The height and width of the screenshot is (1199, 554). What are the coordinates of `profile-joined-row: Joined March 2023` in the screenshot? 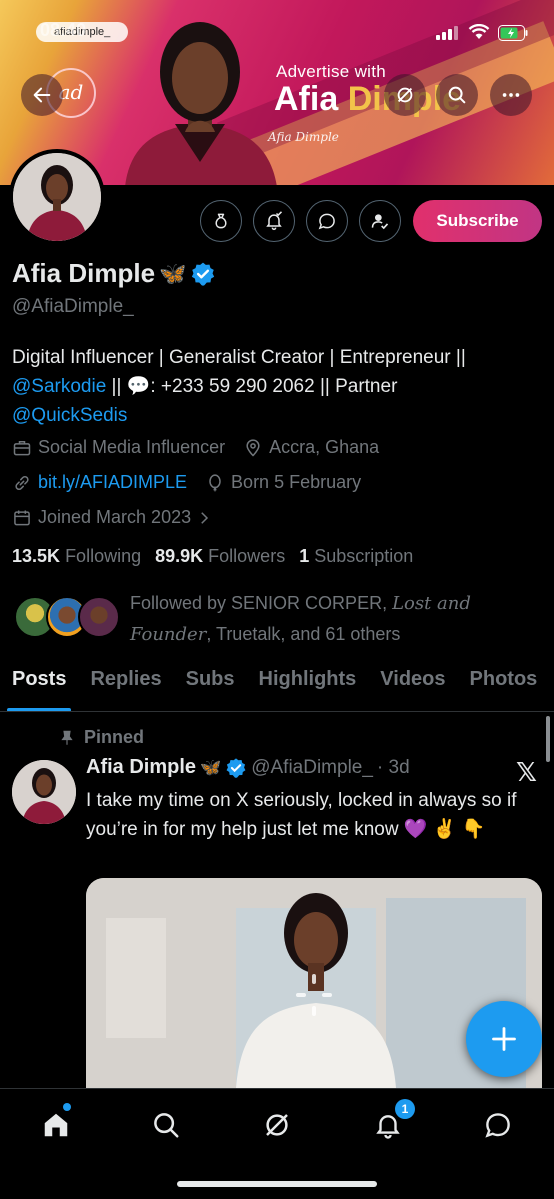 It's located at (115, 517).